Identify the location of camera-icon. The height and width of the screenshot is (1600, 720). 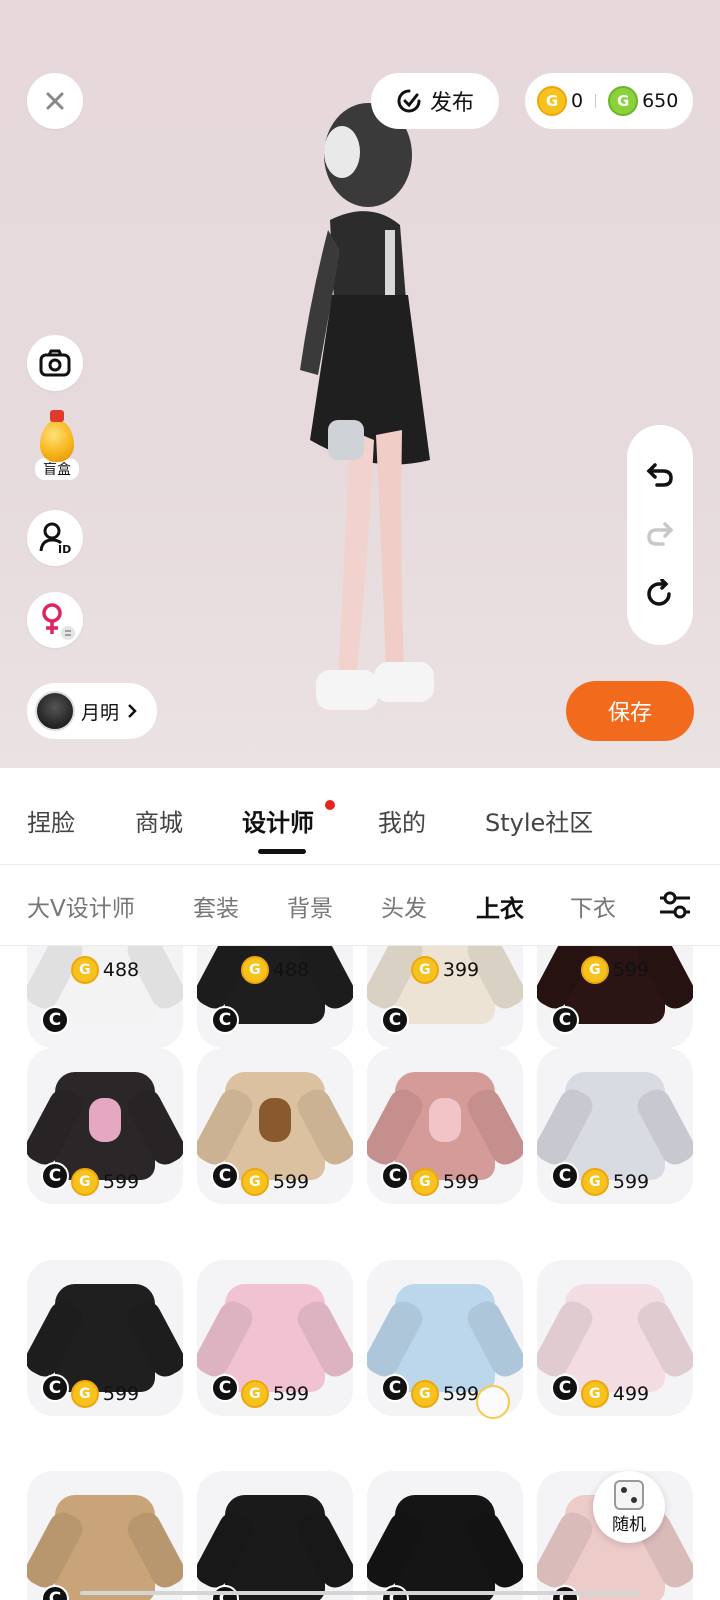
(55, 363).